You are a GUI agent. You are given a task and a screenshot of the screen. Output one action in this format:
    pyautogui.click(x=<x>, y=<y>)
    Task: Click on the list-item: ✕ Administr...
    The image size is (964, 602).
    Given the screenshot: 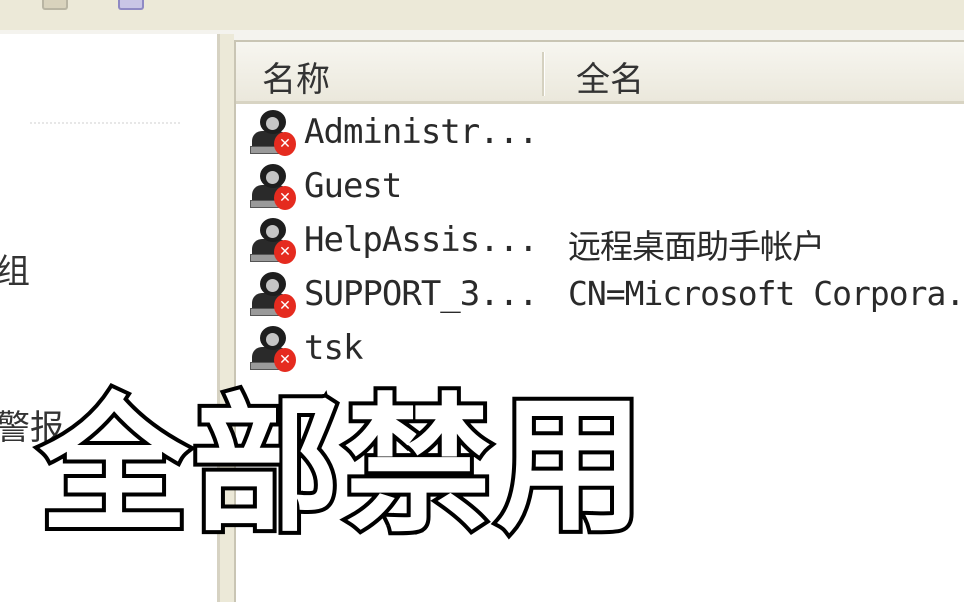 What is the action you would take?
    pyautogui.click(x=606, y=134)
    